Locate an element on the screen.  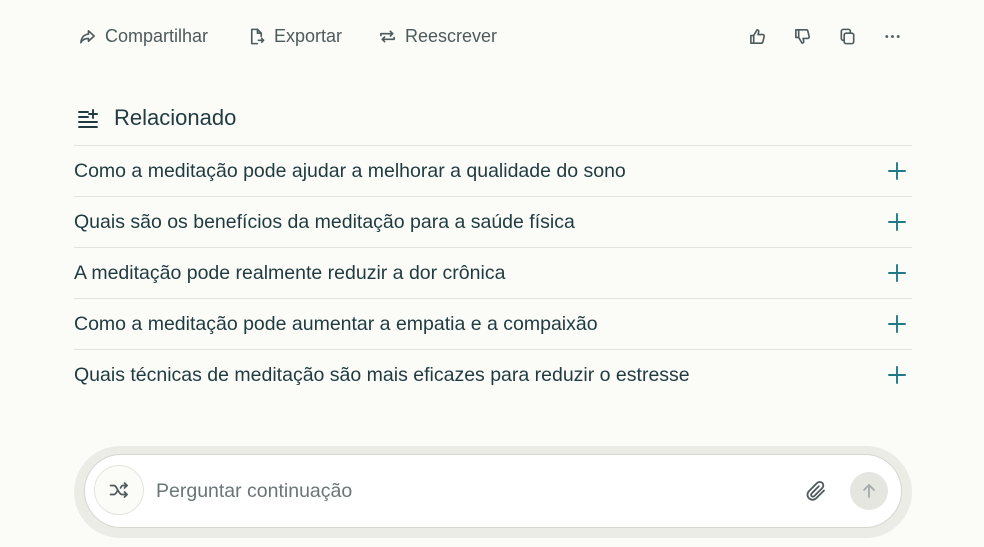
more-options-button is located at coordinates (892, 36).